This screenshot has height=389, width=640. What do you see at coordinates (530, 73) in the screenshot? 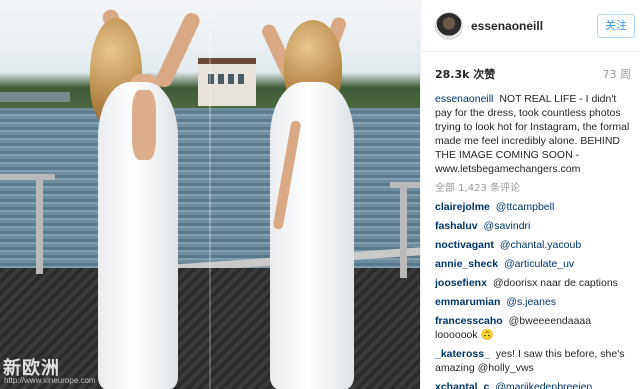
I see `post-stats: 28.3k 次赞 73 周` at bounding box center [530, 73].